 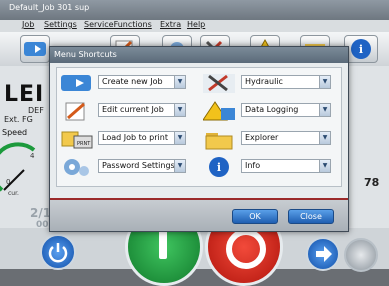 What do you see at coordinates (264, 81) in the screenshot?
I see `shortcut-label: Hydraulic` at bounding box center [264, 81].